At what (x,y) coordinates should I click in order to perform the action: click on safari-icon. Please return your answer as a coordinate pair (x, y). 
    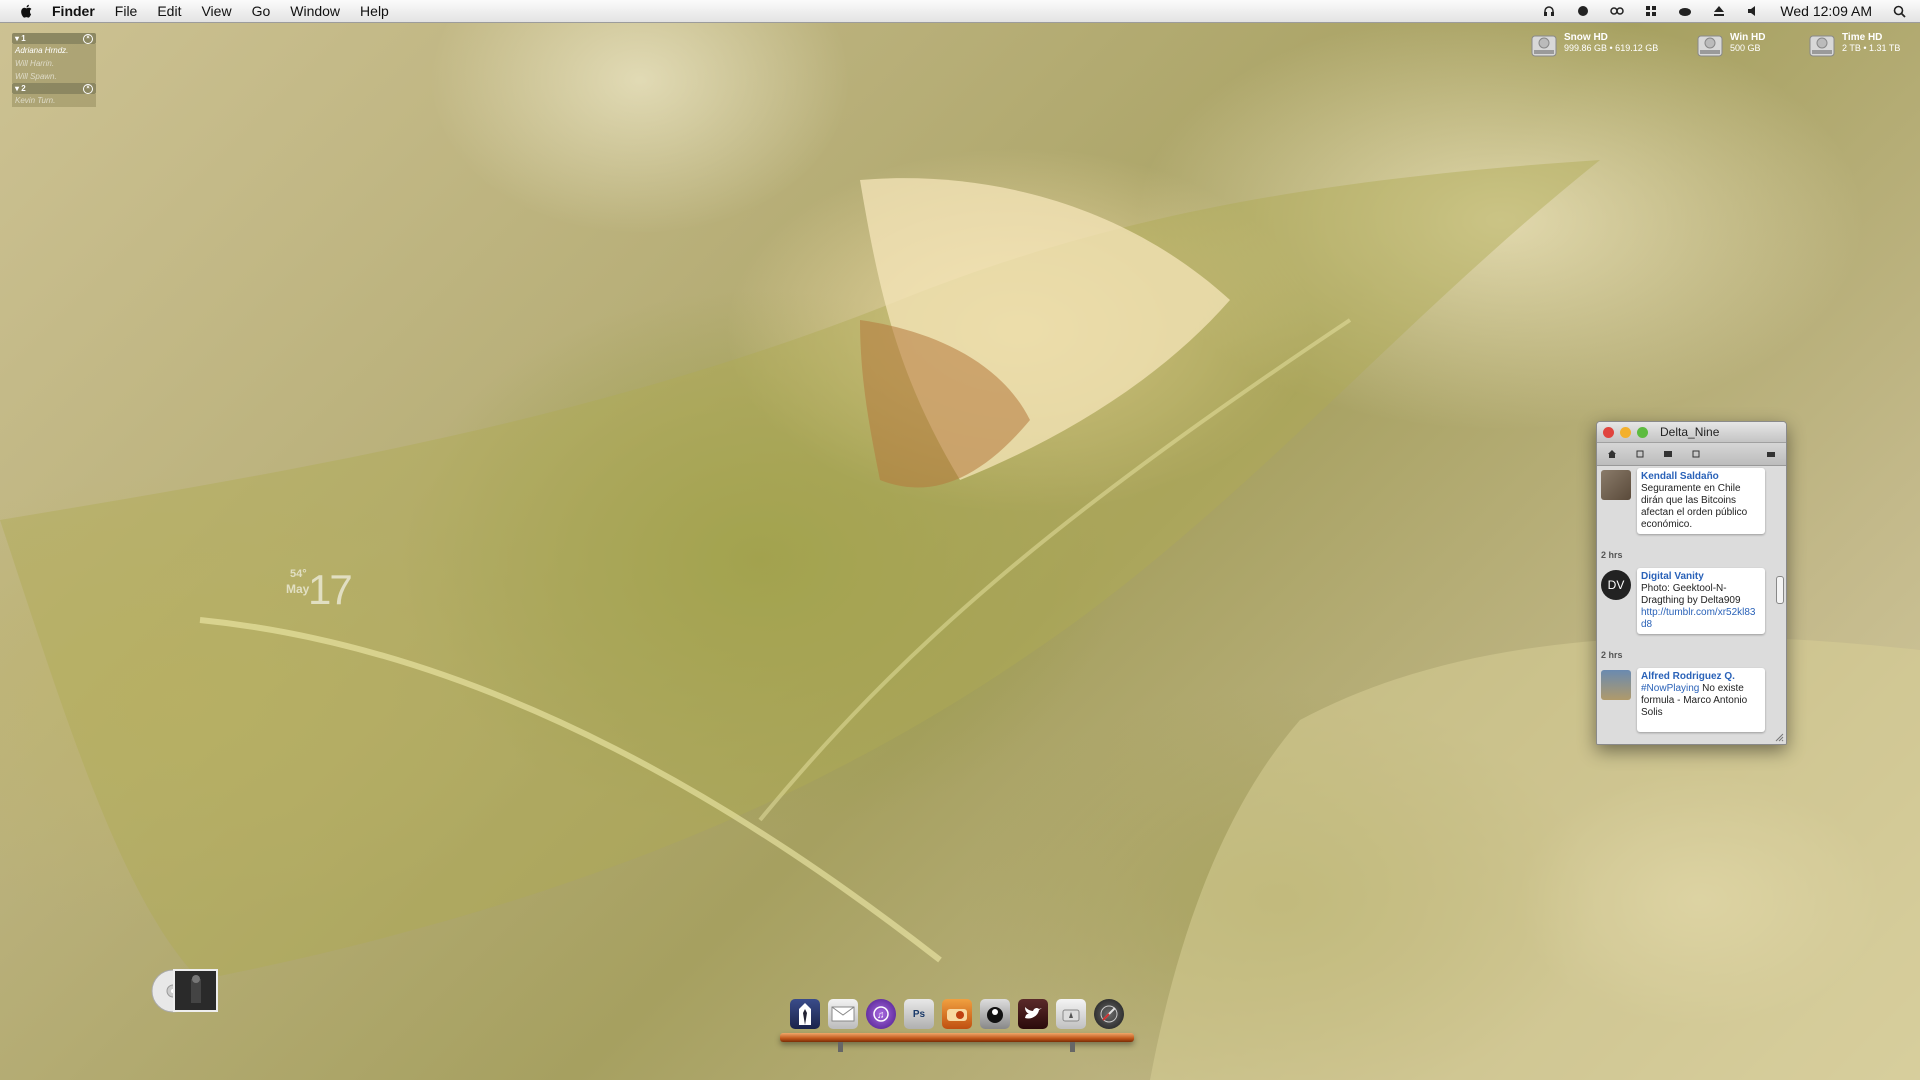
    Looking at the image, I should click on (1109, 1014).